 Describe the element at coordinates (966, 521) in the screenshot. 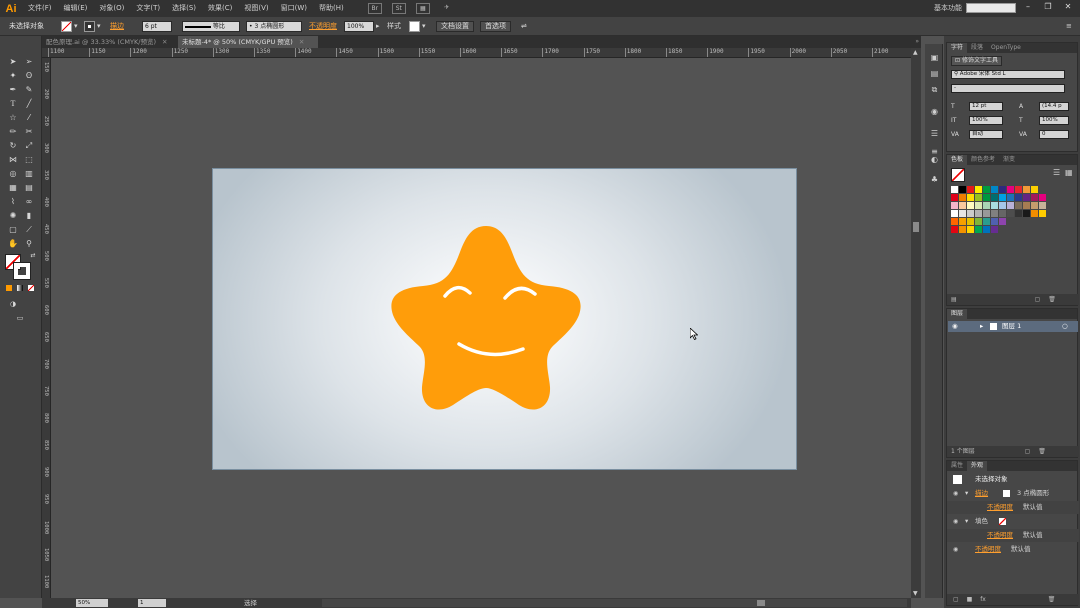

I see `expand-arrow-icon: ▾` at that location.